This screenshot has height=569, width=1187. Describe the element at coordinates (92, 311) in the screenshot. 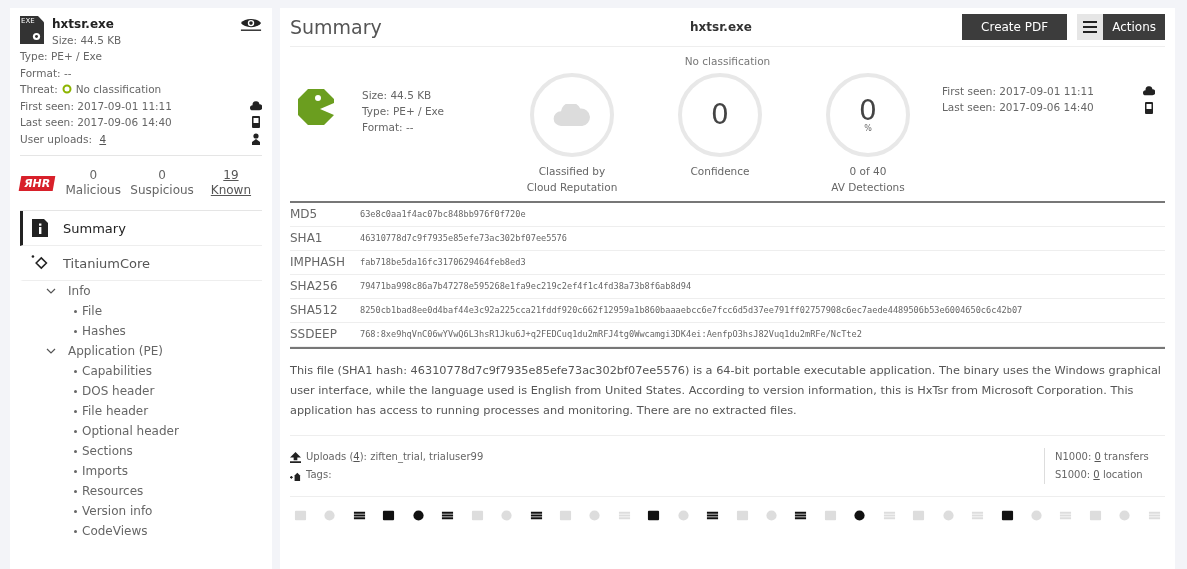

I see `tree-leaf: File` at that location.